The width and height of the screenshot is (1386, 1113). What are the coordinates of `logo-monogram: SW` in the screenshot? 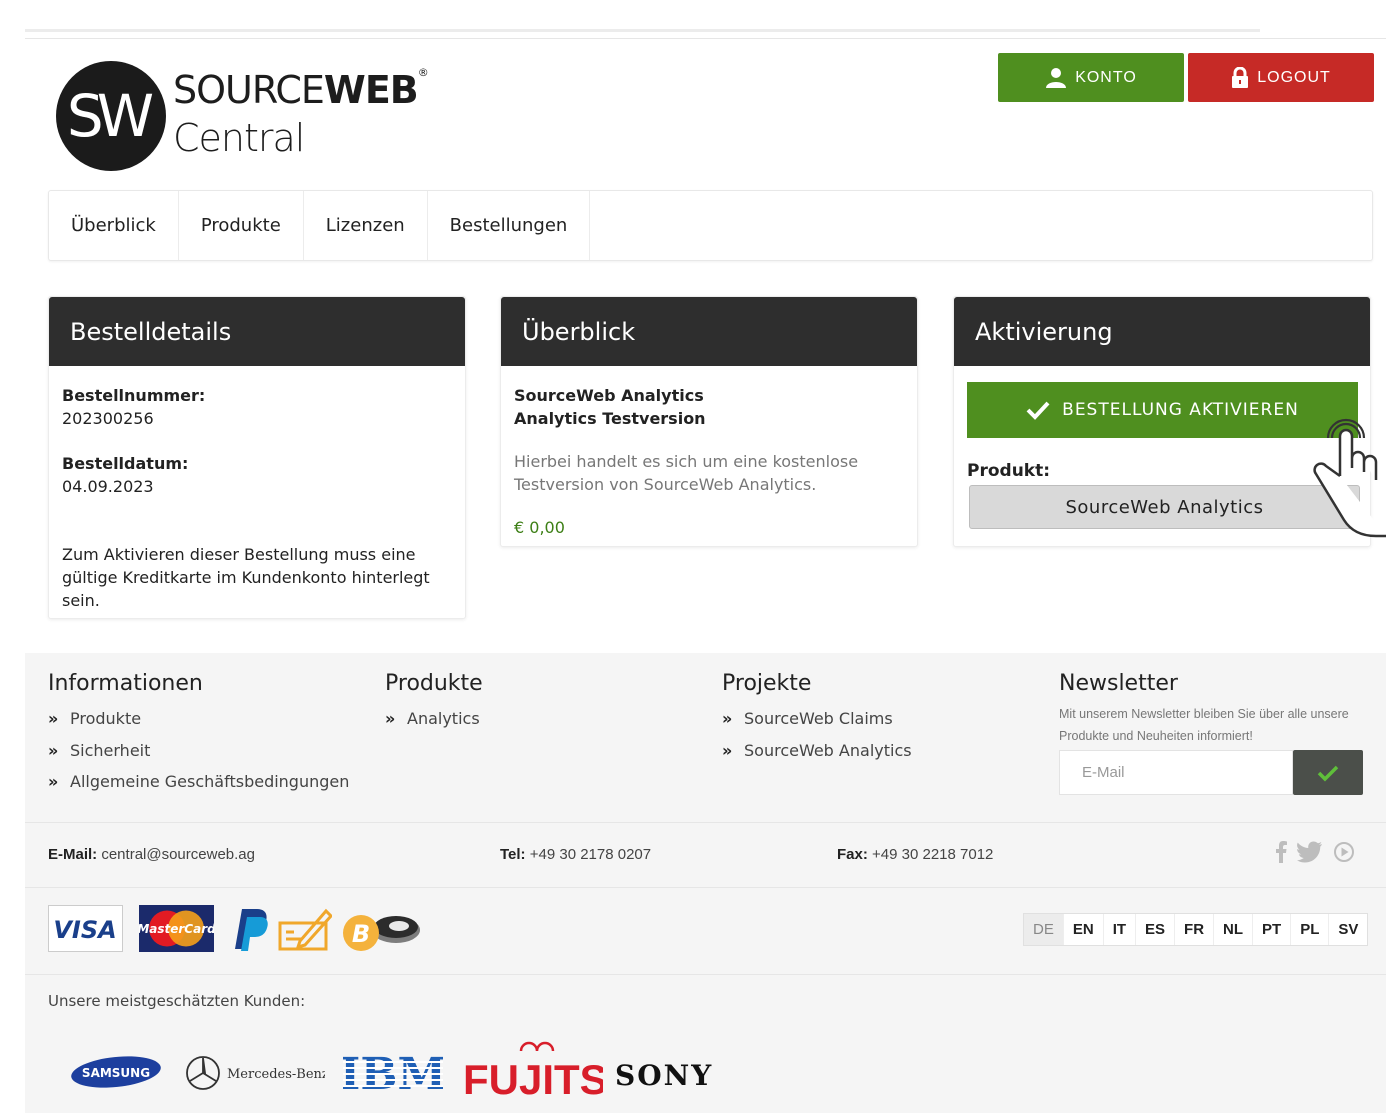 It's located at (110, 116).